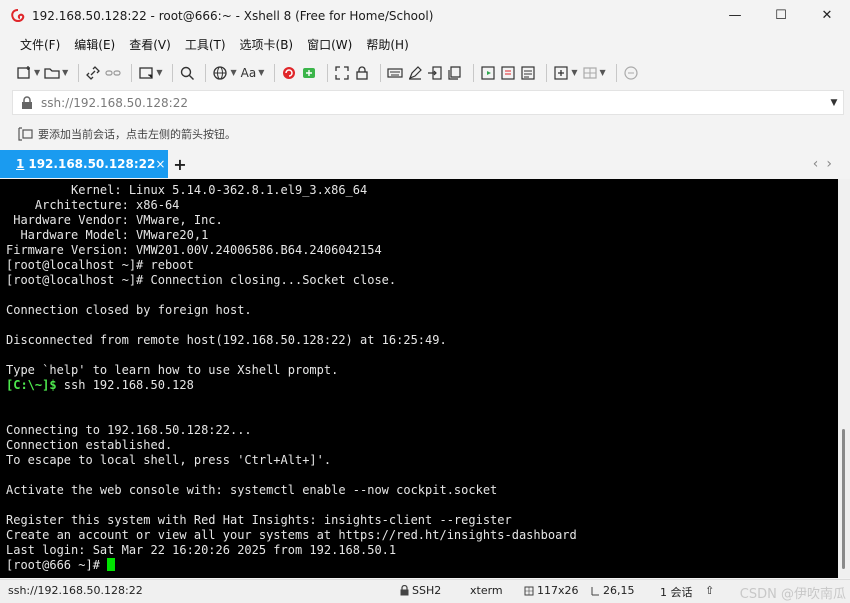  I want to click on local-command: ssh 192.168.50.128, so click(125, 385).